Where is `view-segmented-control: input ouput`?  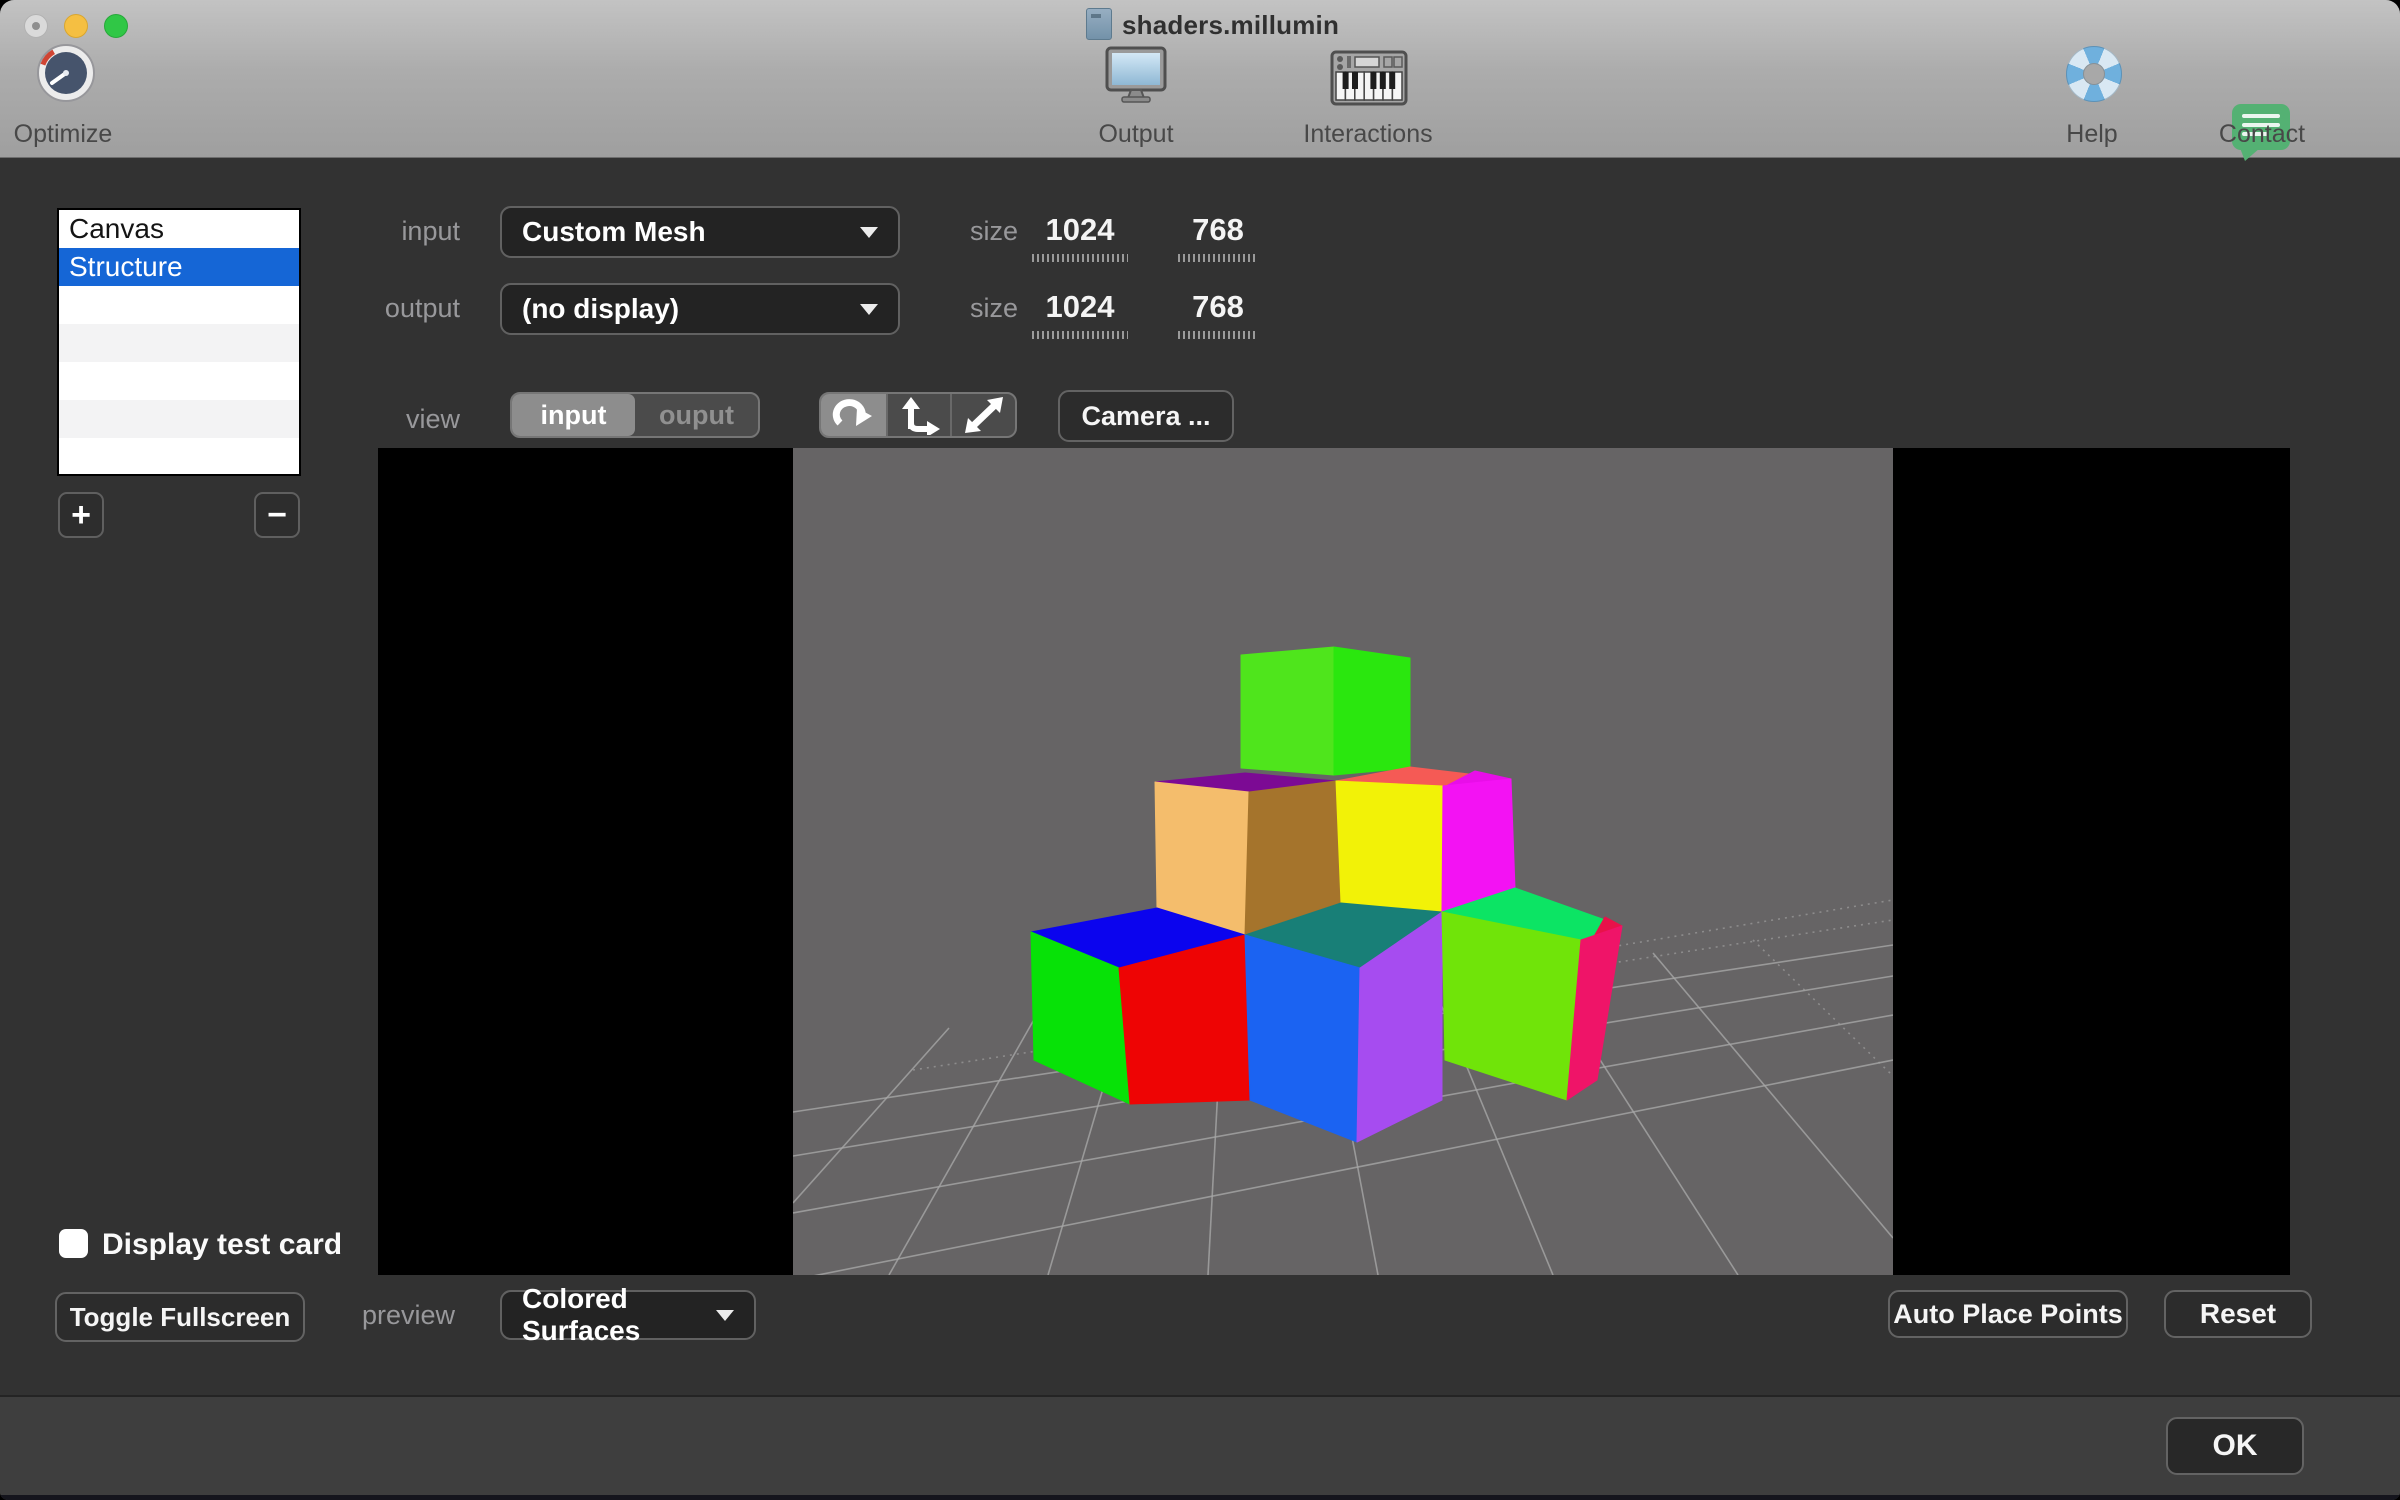 view-segmented-control: input ouput is located at coordinates (635, 415).